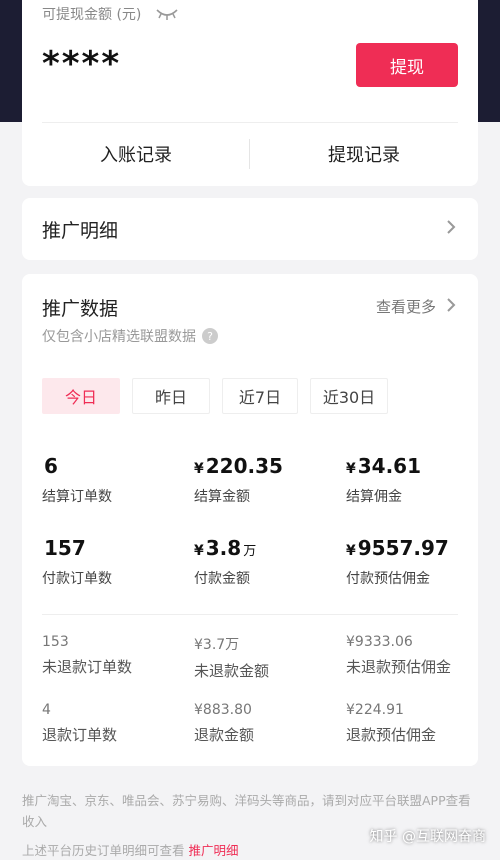 The height and width of the screenshot is (860, 500). What do you see at coordinates (65, 548) in the screenshot?
I see `metric-value: 157` at bounding box center [65, 548].